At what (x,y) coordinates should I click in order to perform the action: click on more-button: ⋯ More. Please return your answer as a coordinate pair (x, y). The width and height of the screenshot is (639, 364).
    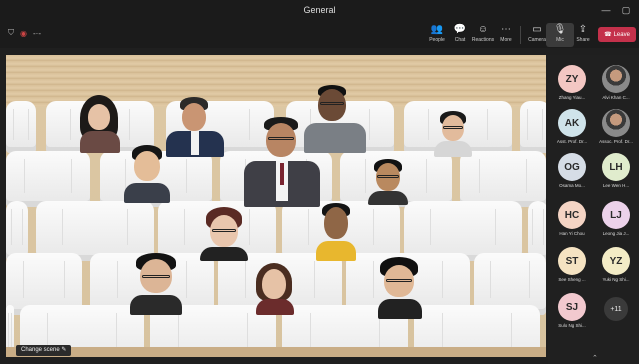
    Looking at the image, I should click on (506, 35).